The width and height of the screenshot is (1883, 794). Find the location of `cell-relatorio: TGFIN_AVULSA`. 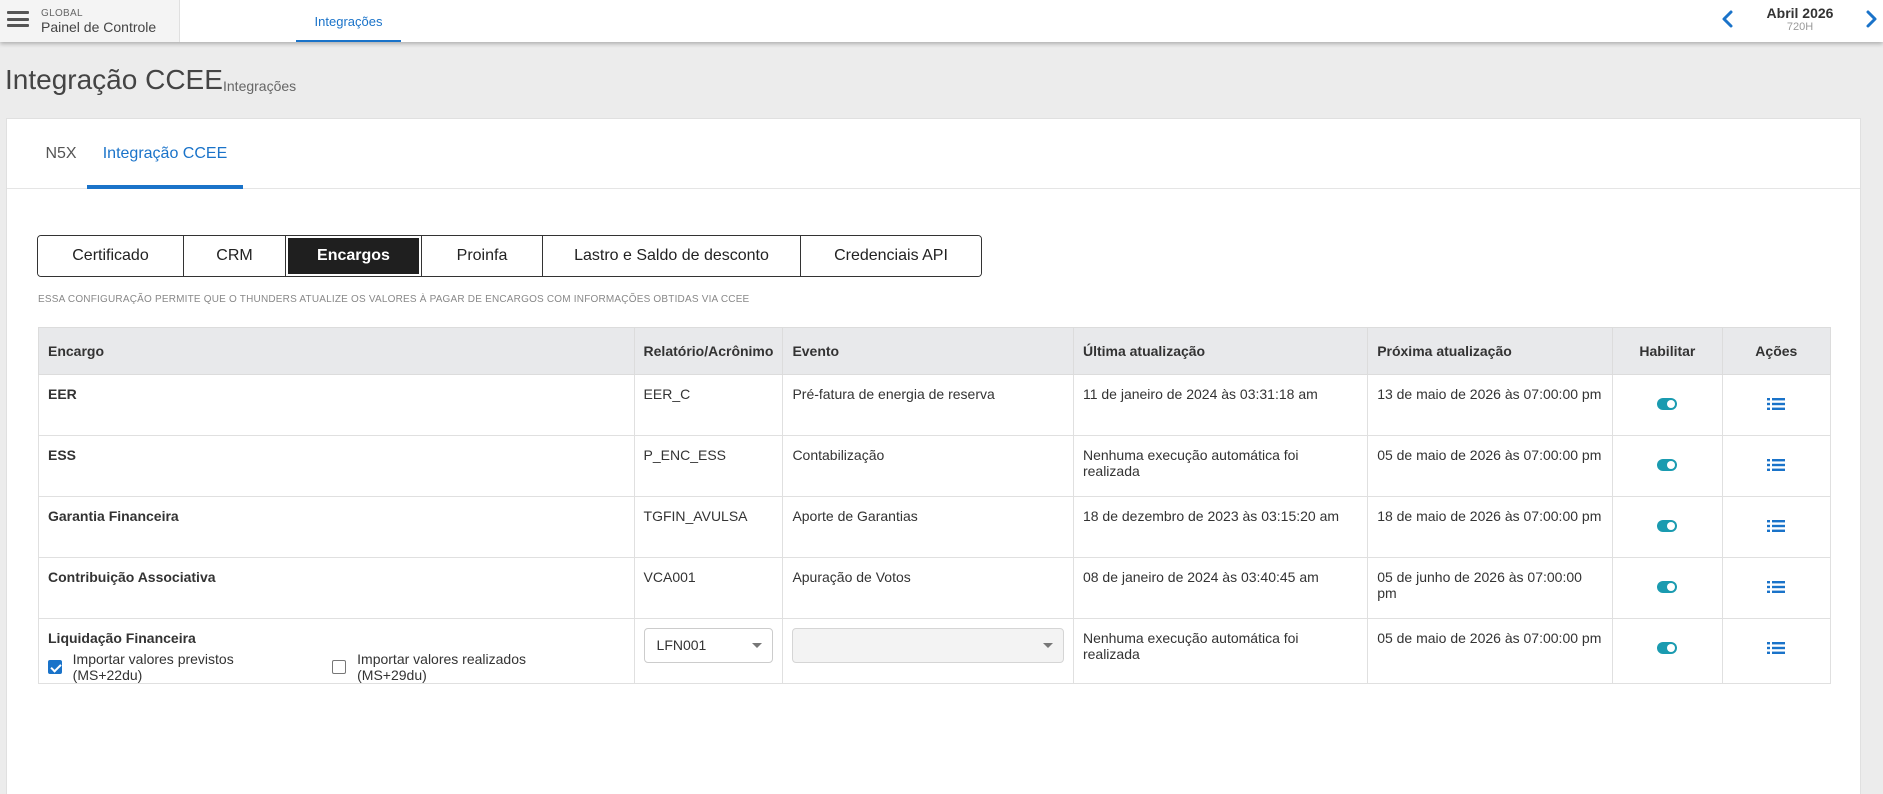

cell-relatorio: TGFIN_AVULSA is located at coordinates (708, 527).